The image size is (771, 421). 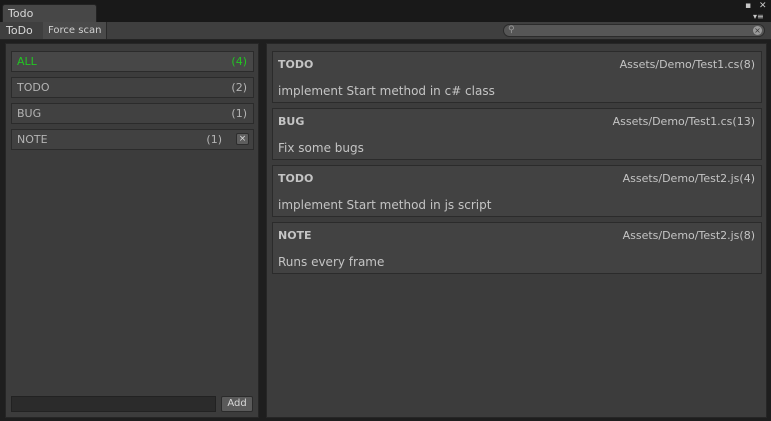 What do you see at coordinates (27, 61) in the screenshot?
I see `category-label: ALL` at bounding box center [27, 61].